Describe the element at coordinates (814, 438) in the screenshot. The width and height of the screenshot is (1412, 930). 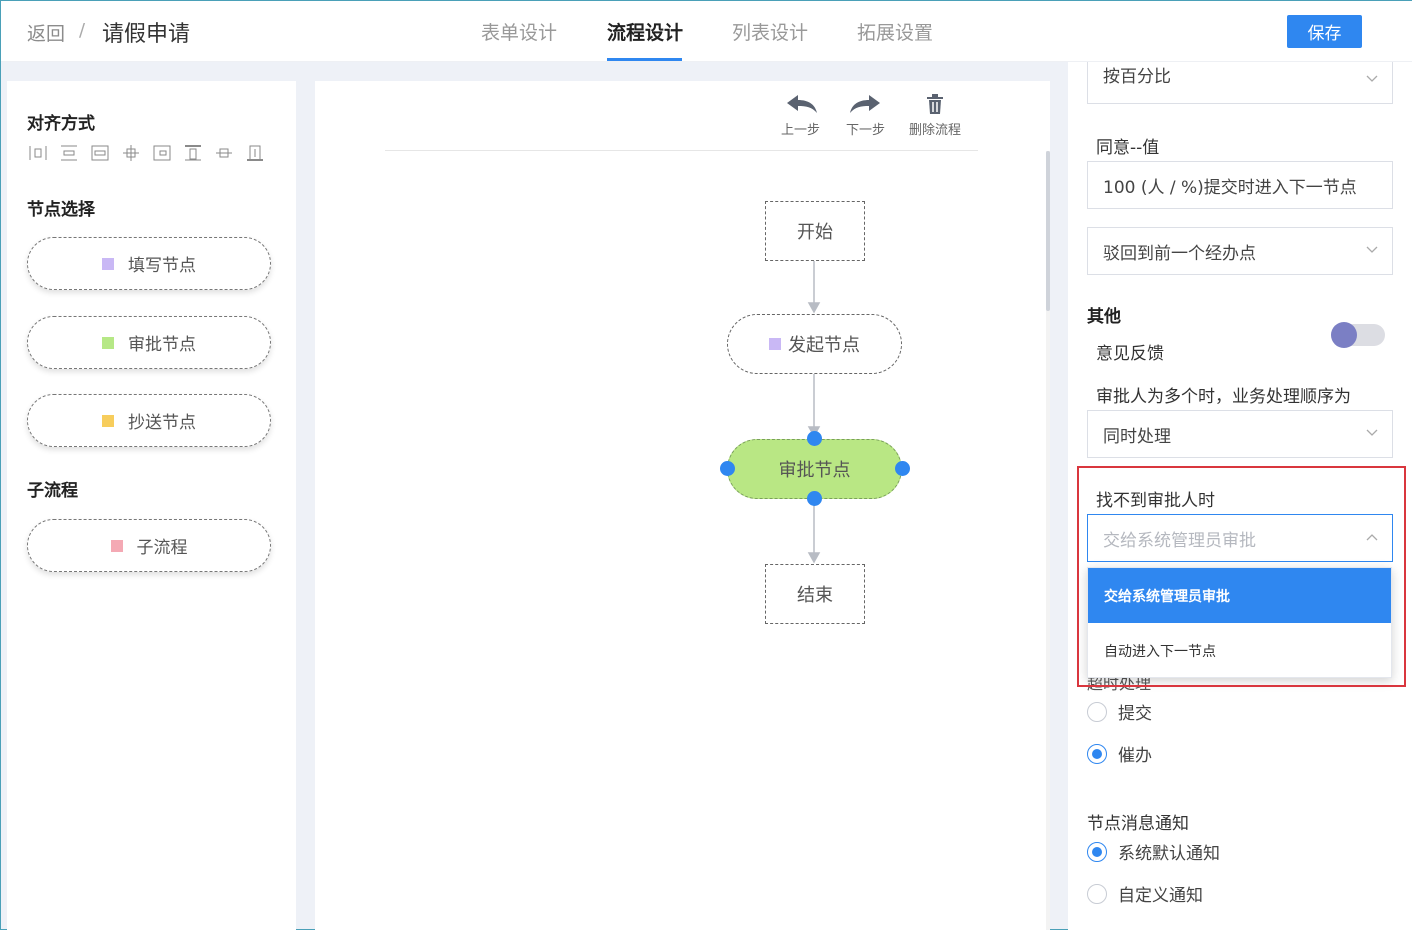
I see `connect-handle-top` at that location.